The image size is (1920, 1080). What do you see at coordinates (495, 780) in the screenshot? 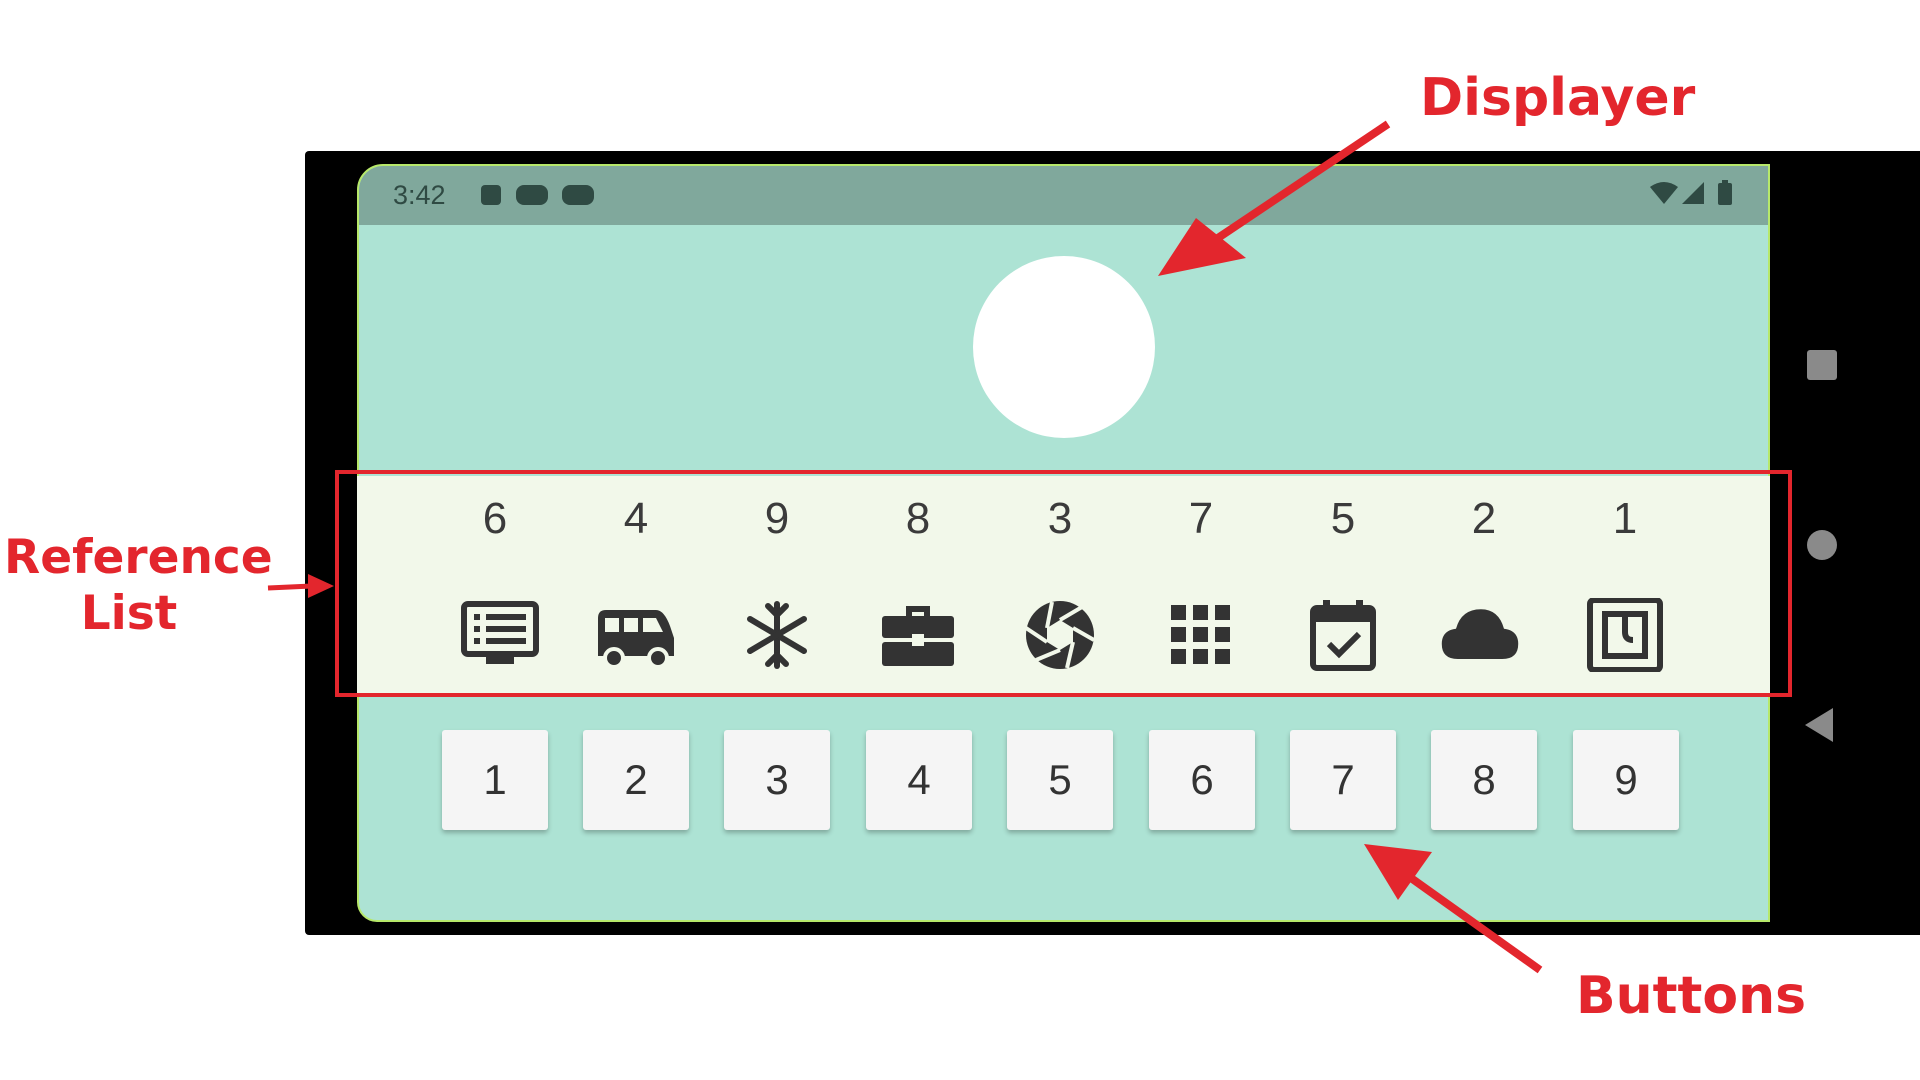
I see `number-button-1: 1` at bounding box center [495, 780].